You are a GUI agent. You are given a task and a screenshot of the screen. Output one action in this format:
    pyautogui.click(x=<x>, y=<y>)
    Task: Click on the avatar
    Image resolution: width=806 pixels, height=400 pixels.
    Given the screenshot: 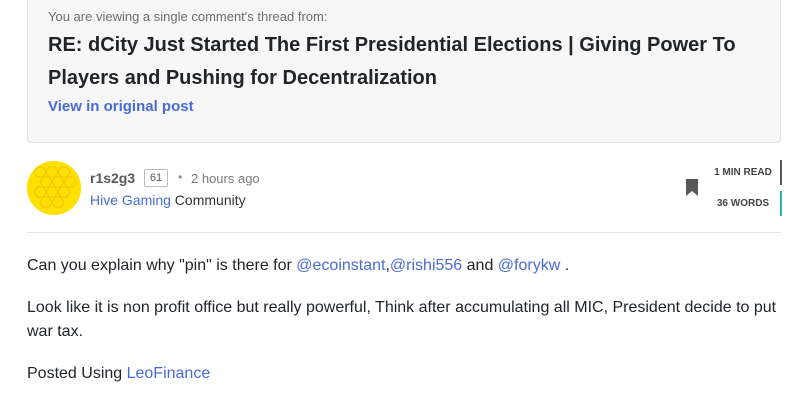 What is the action you would take?
    pyautogui.click(x=54, y=188)
    